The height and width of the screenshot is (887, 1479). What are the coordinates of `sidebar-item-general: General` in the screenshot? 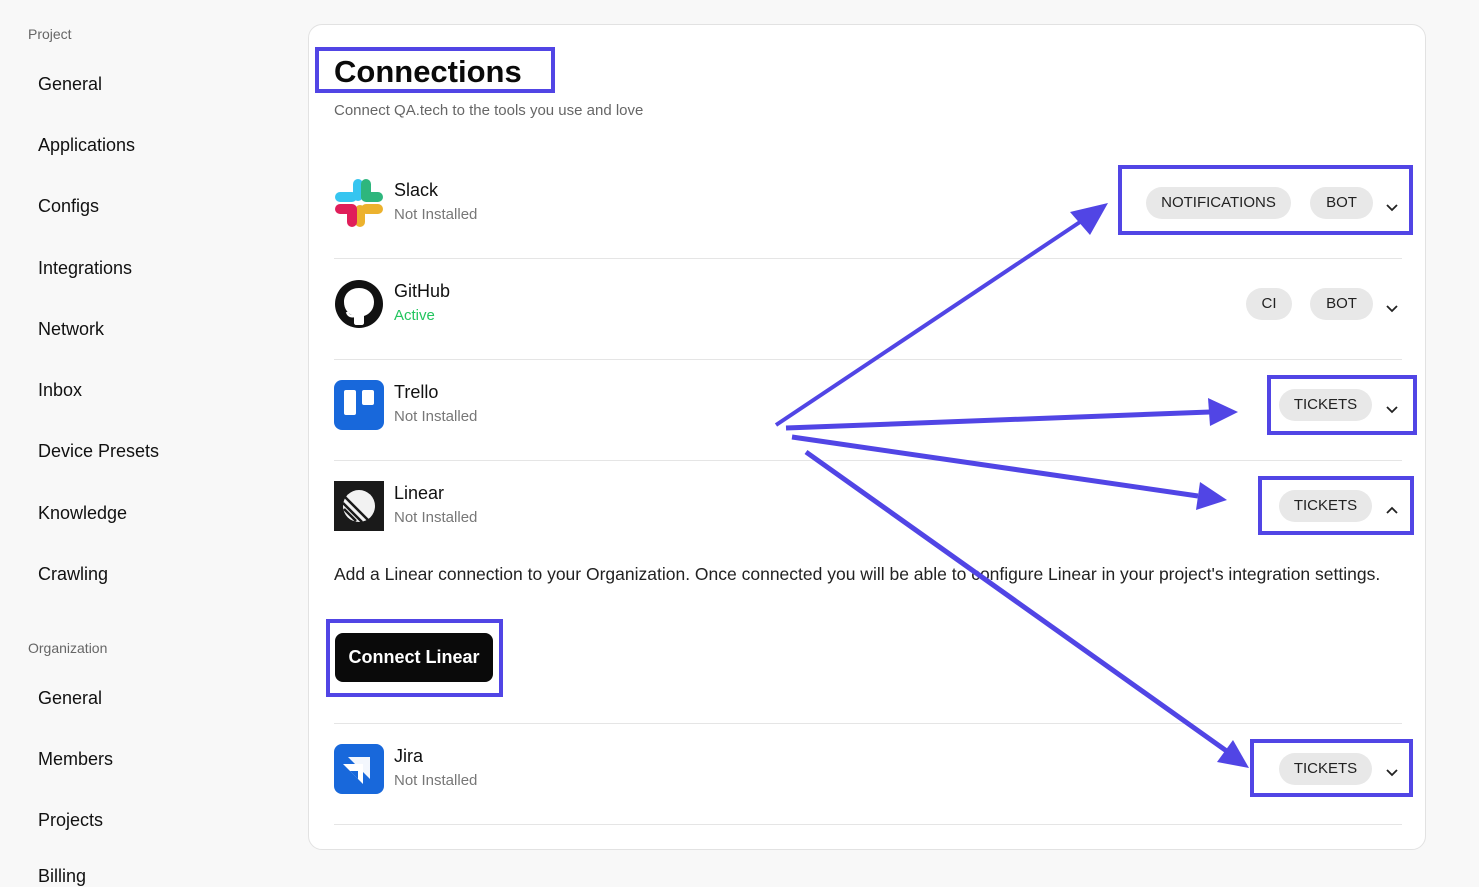 It's located at (70, 84).